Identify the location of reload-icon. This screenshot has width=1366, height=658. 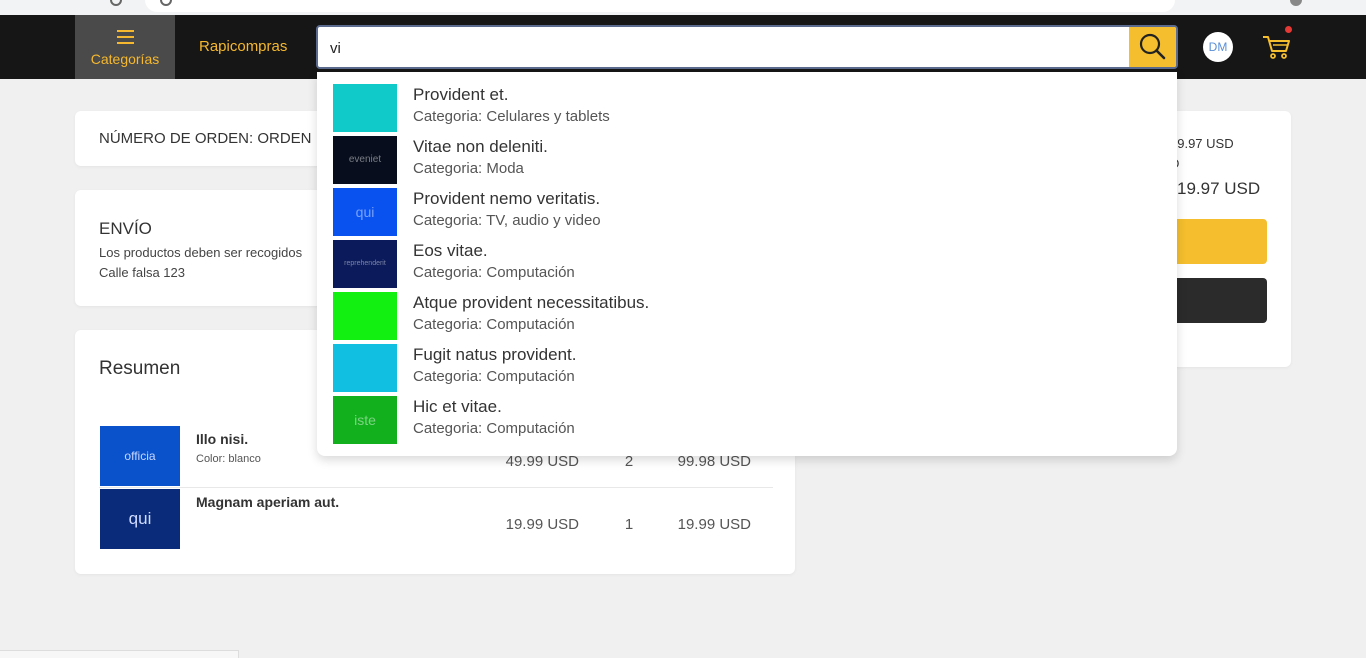
(116, 3).